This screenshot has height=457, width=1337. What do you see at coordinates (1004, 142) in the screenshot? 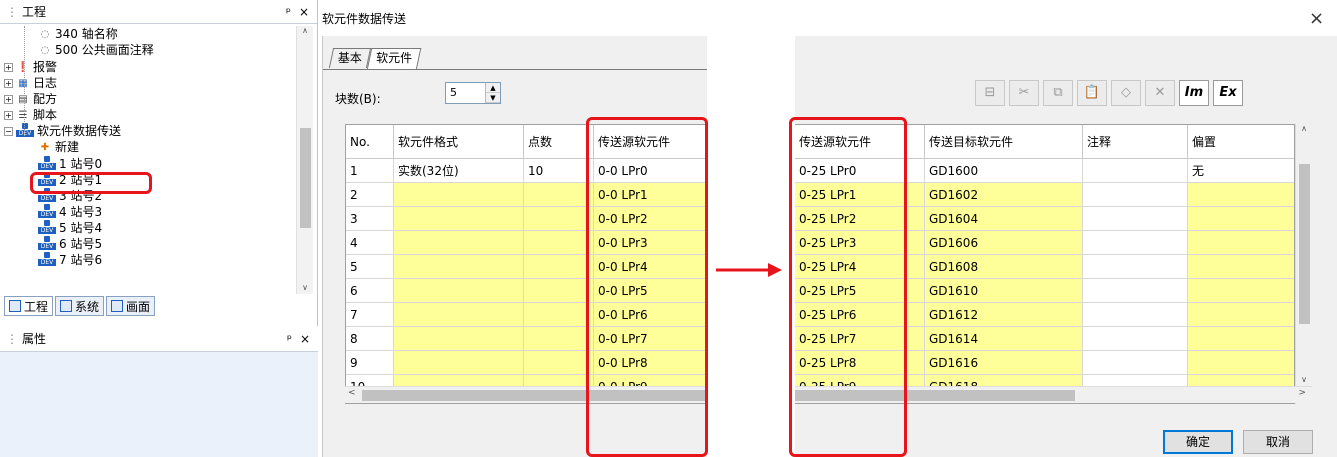
I see `column-header: 传送目标软元件` at bounding box center [1004, 142].